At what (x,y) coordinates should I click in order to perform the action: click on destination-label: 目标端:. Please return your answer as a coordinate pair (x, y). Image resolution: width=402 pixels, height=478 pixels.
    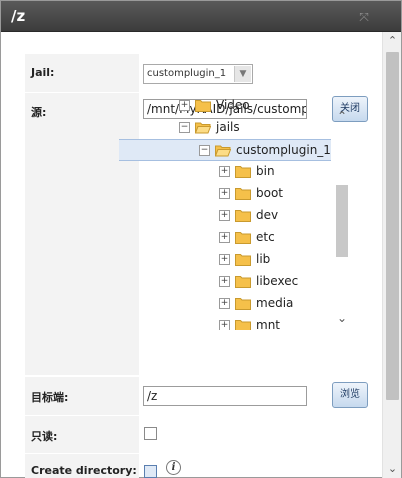
    Looking at the image, I should click on (50, 397).